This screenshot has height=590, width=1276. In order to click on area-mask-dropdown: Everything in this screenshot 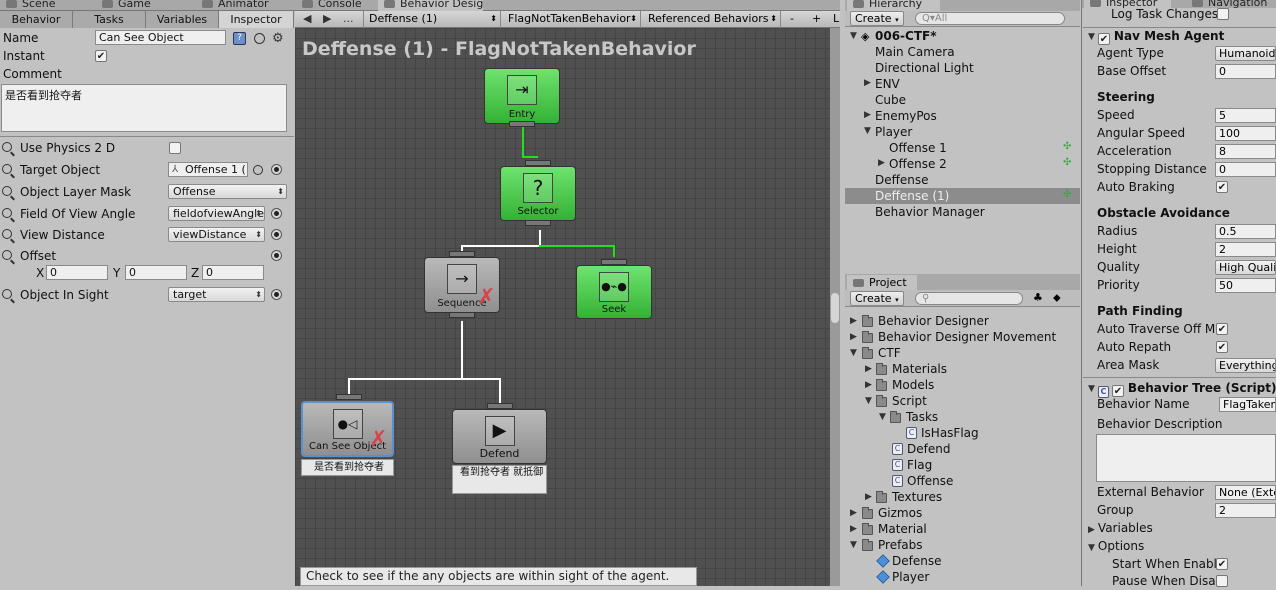, I will do `click(1245, 365)`.